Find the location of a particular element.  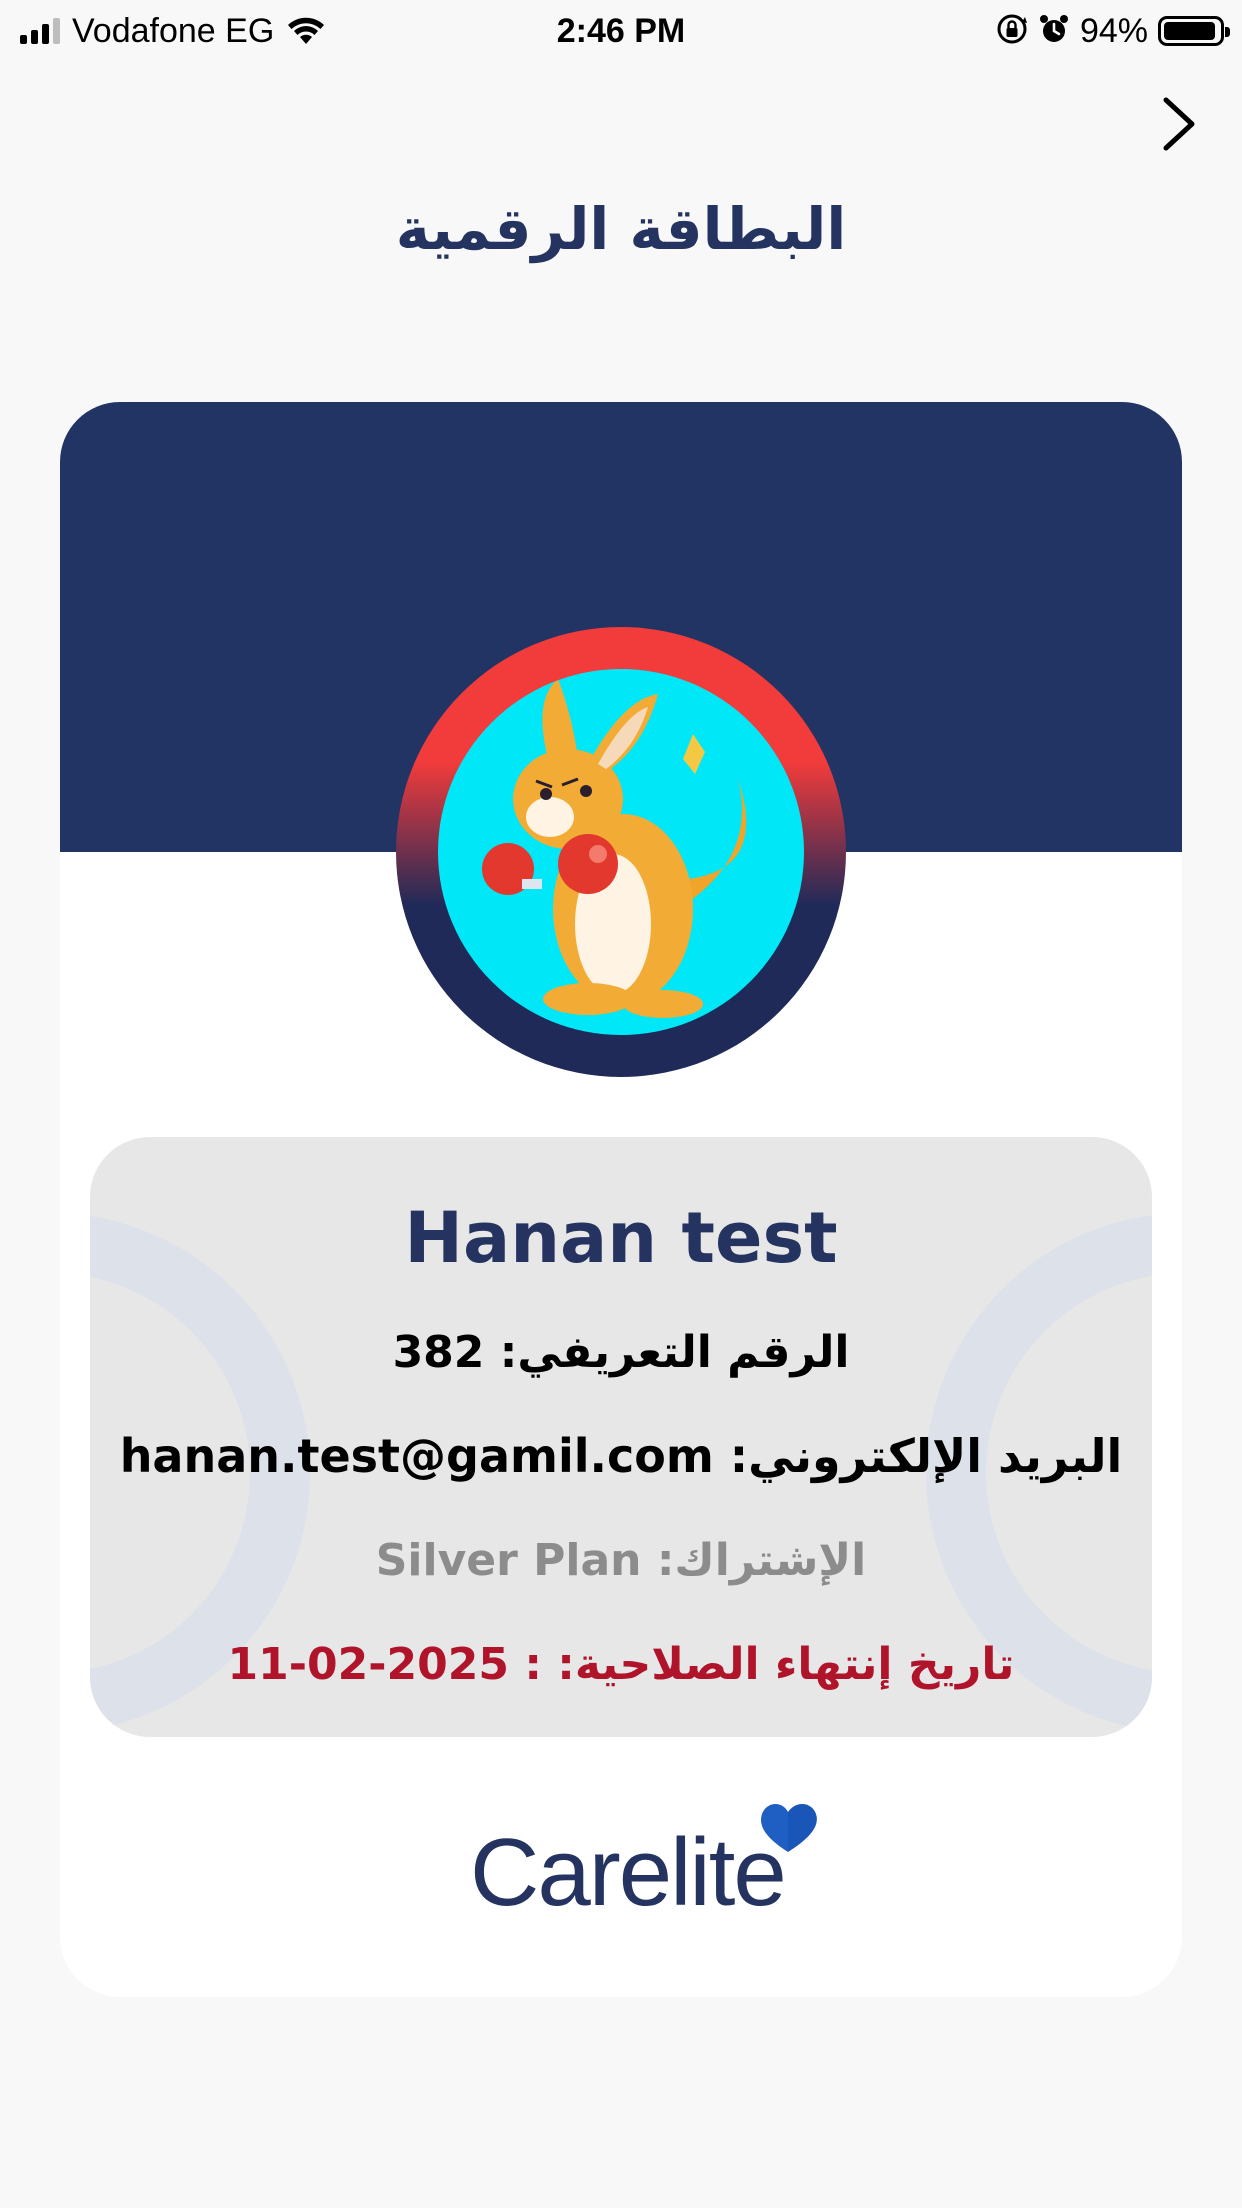

alarm-icon is located at coordinates (1054, 31).